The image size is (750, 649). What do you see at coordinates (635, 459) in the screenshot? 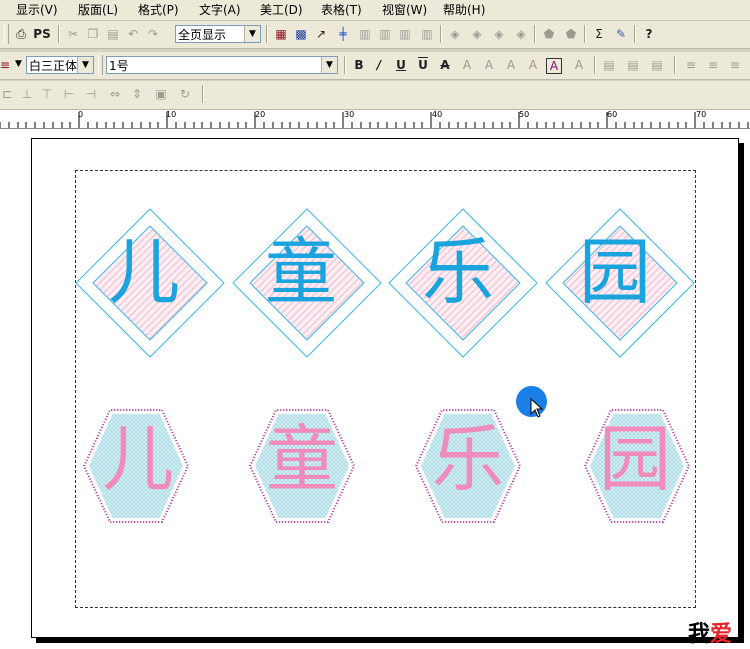
I see `hex-char-4: 园` at bounding box center [635, 459].